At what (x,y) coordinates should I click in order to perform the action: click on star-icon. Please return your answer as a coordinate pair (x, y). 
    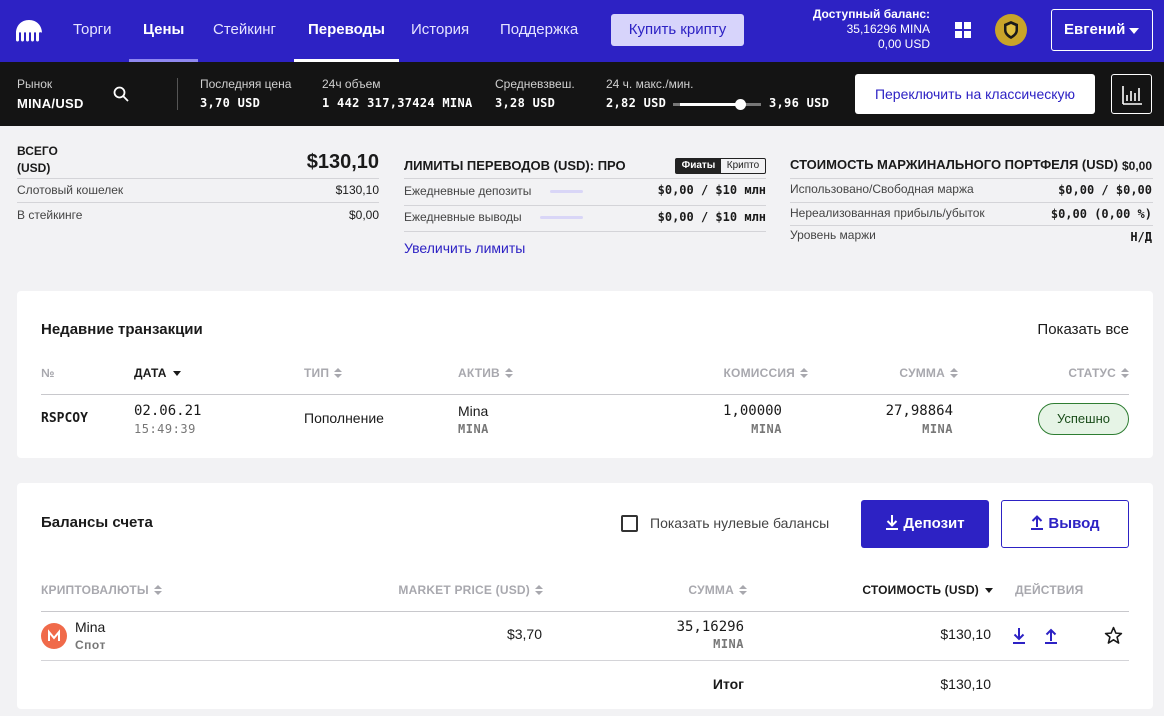
    Looking at the image, I should click on (1113, 635).